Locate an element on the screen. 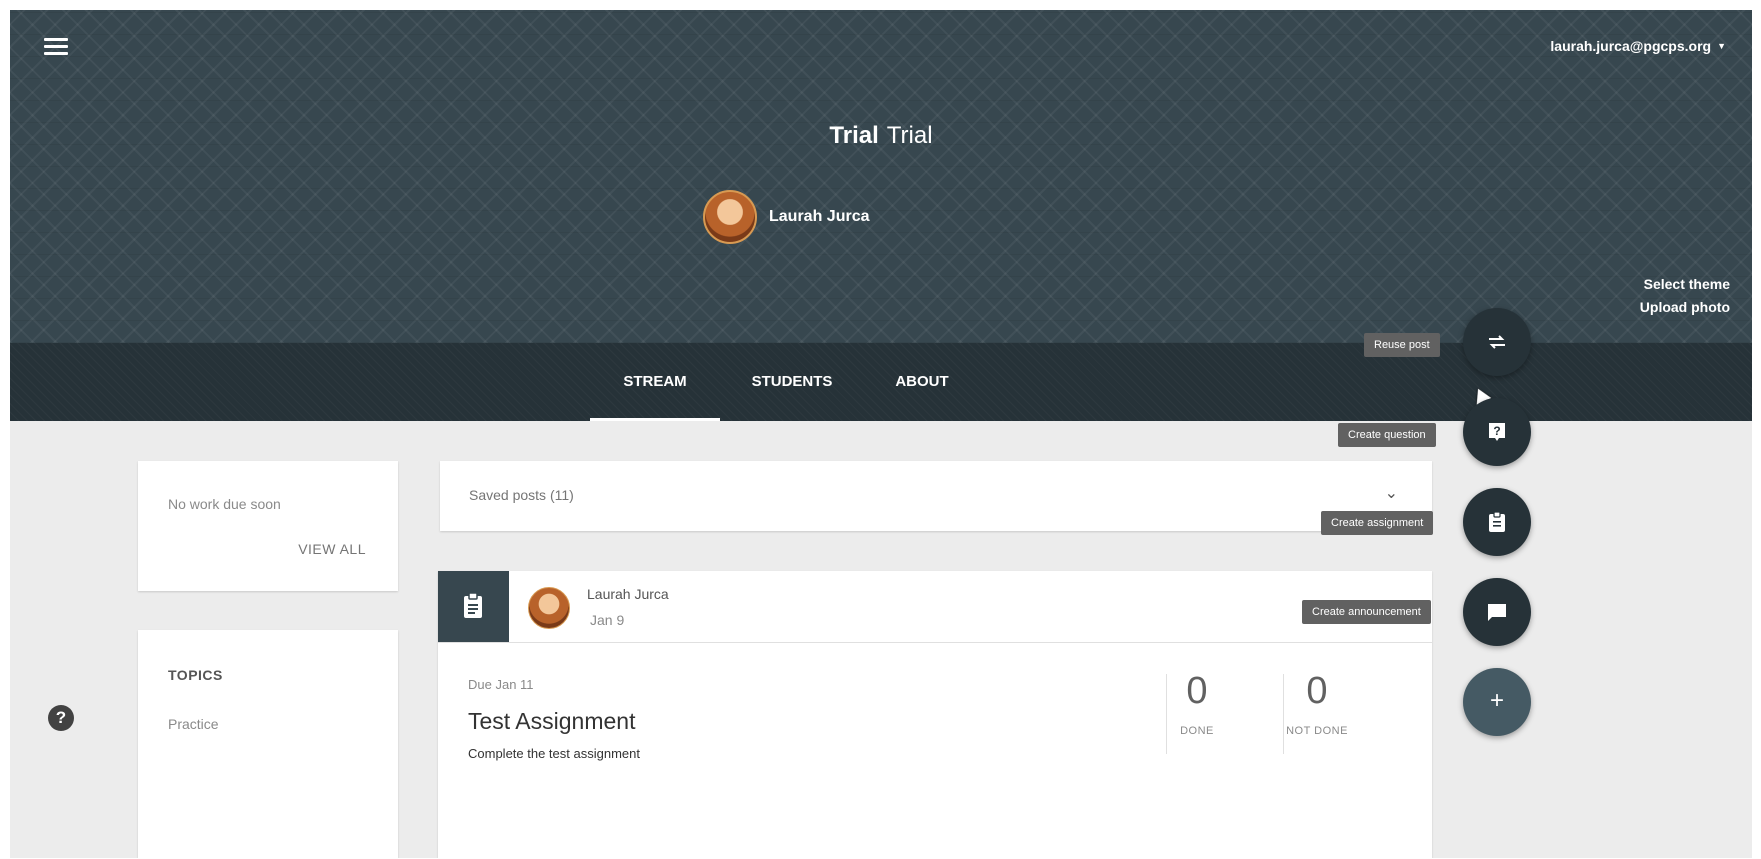  assignment-type-tile is located at coordinates (473, 606).